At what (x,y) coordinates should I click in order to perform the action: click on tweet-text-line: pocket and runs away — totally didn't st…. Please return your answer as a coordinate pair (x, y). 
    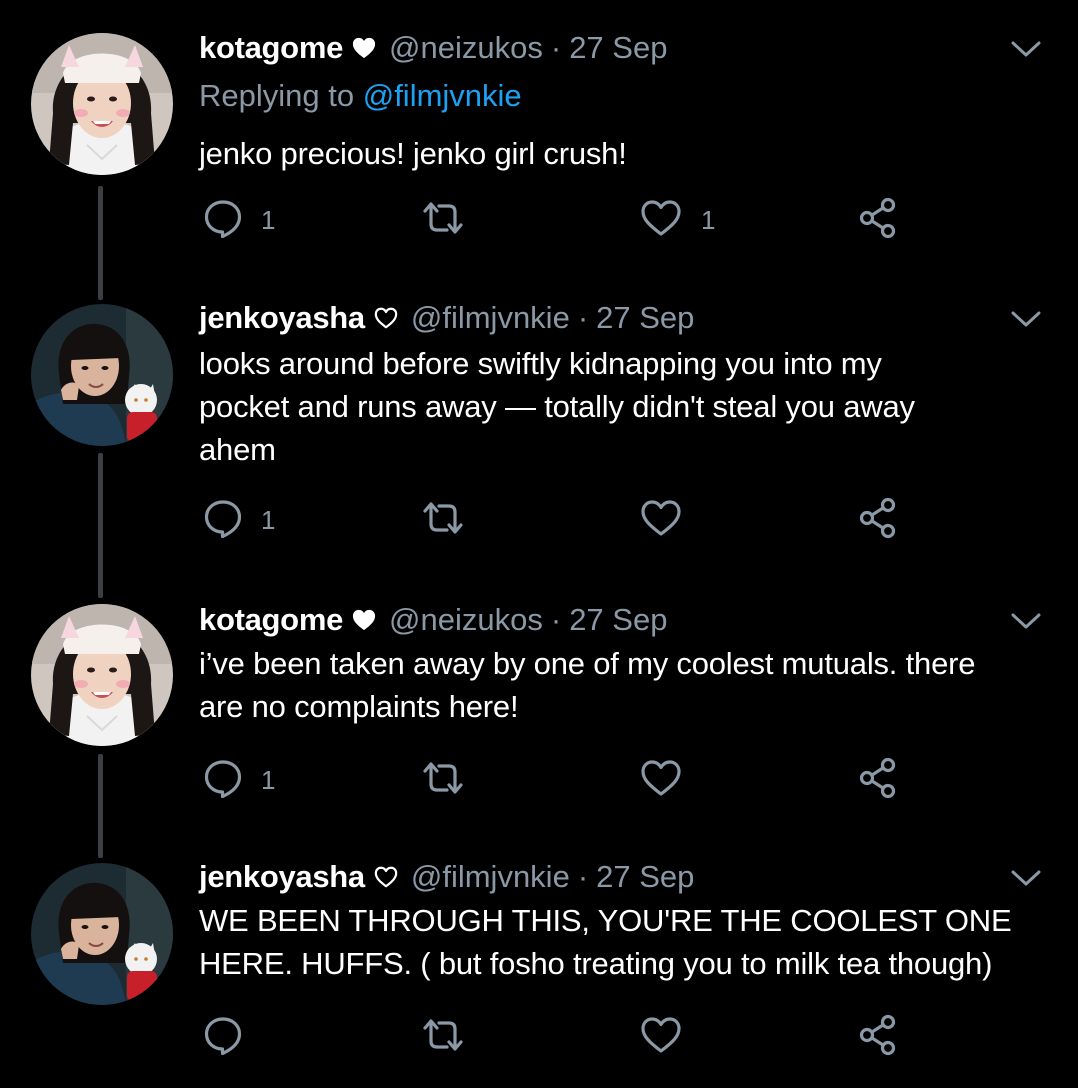
    Looking at the image, I should click on (557, 406).